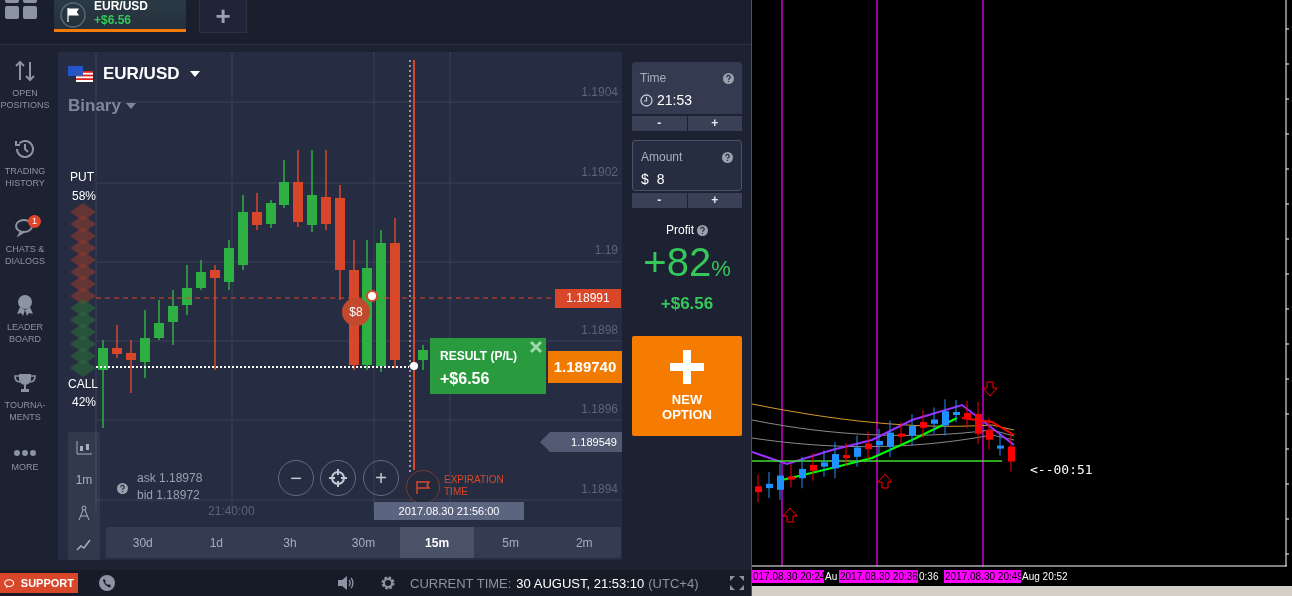  What do you see at coordinates (580, 583) in the screenshot?
I see `current-time: 30 AUGUST, 21:53:10` at bounding box center [580, 583].